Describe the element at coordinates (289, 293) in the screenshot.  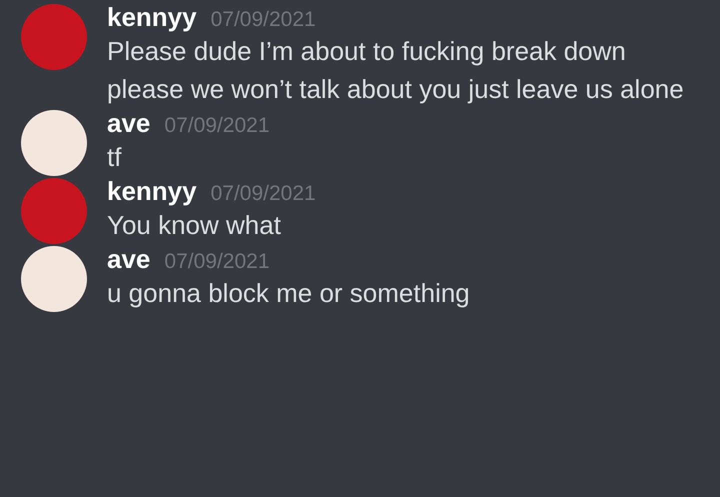
I see `message-text: u gonna block me or something` at that location.